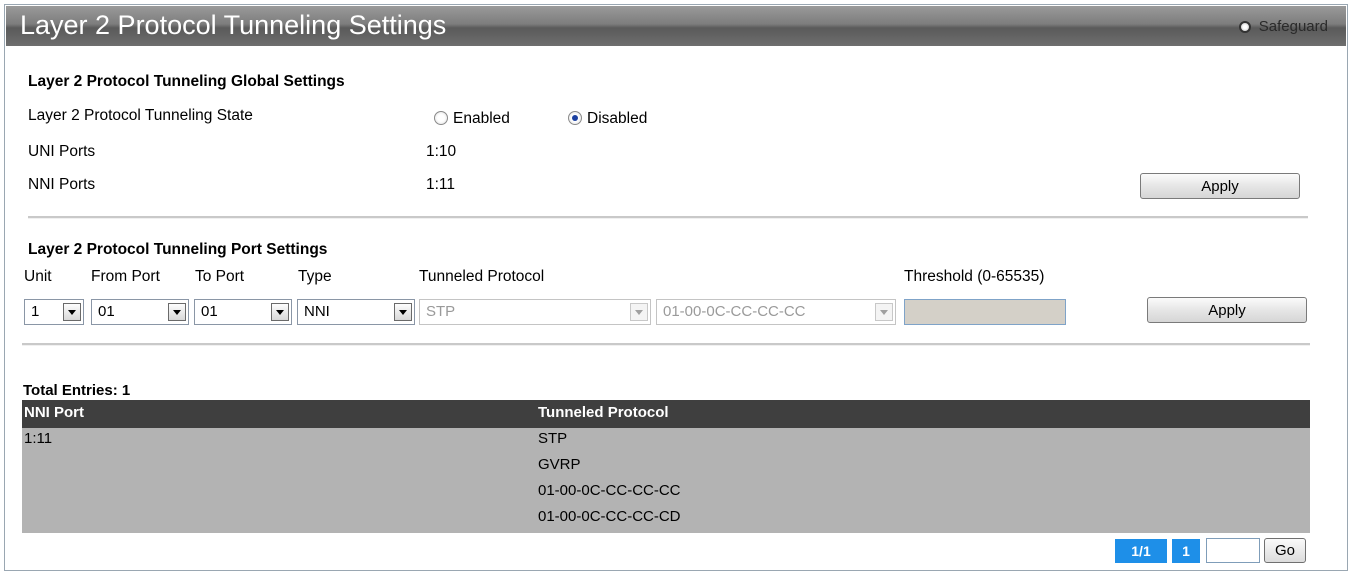 This screenshot has width=1352, height=575. Describe the element at coordinates (317, 311) in the screenshot. I see `type-select-value: NNI` at that location.